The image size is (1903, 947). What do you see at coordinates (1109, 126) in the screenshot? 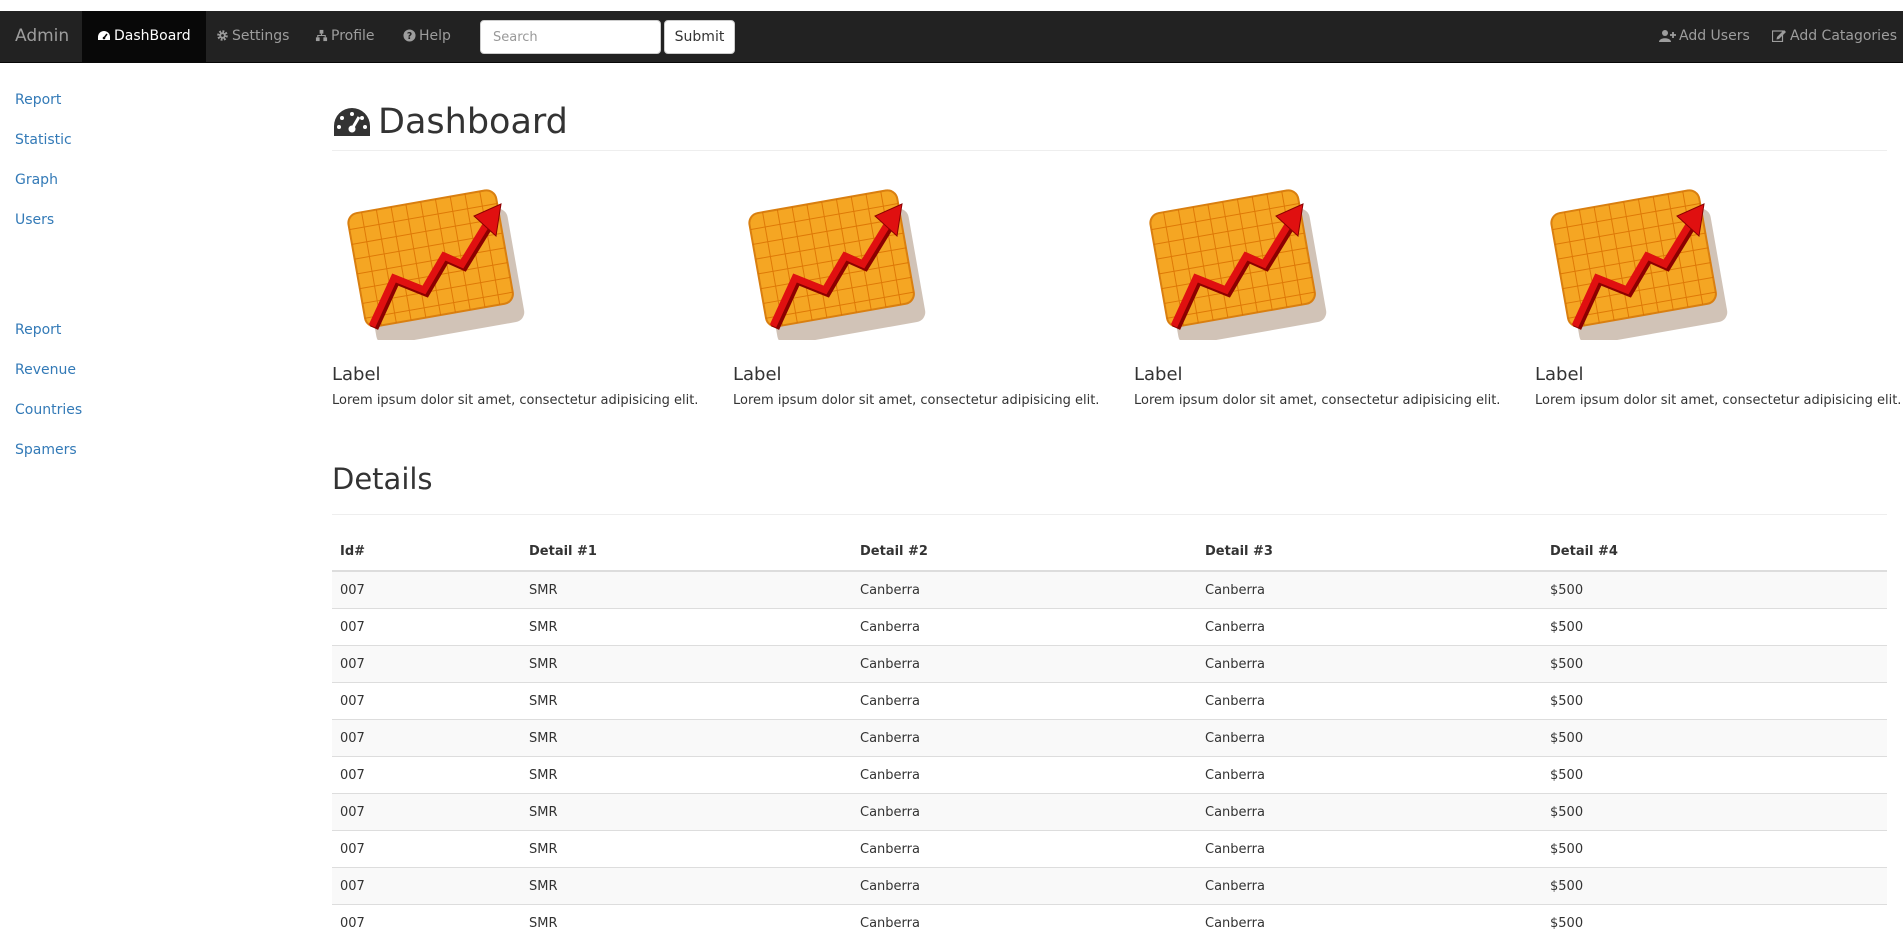
I see `page-header: Dashboard` at bounding box center [1109, 126].